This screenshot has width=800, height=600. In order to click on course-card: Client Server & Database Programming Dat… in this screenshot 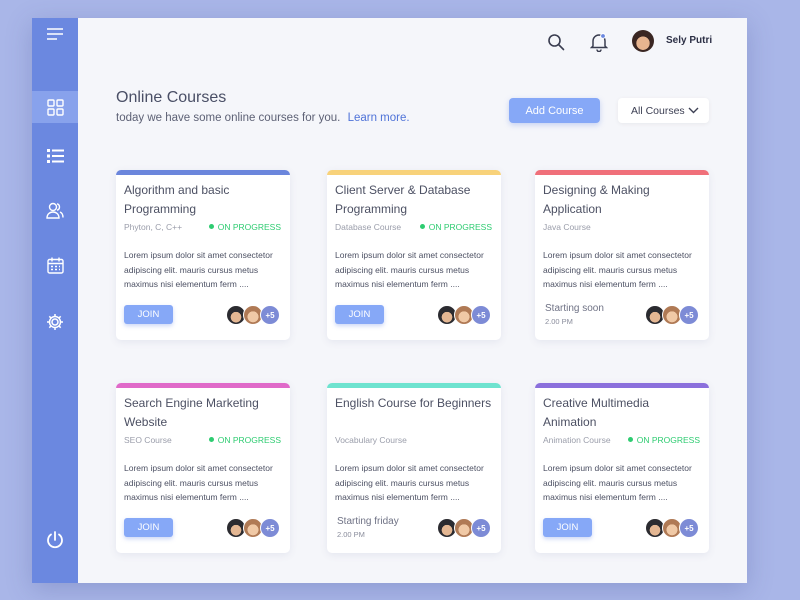, I will do `click(414, 255)`.